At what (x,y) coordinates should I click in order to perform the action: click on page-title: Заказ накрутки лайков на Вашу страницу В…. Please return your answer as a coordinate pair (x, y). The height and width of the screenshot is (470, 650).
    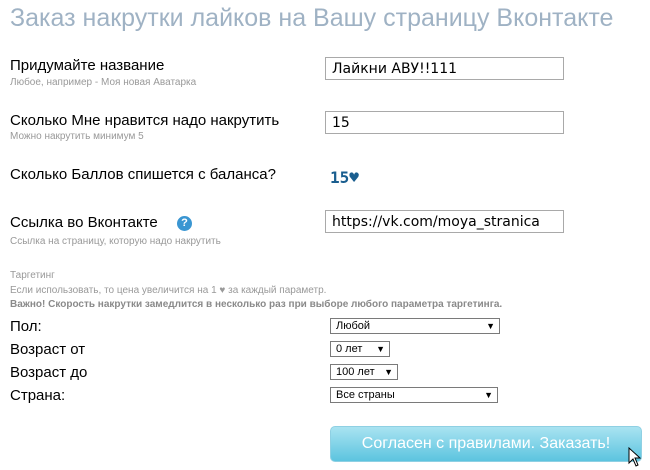
    Looking at the image, I should click on (312, 18).